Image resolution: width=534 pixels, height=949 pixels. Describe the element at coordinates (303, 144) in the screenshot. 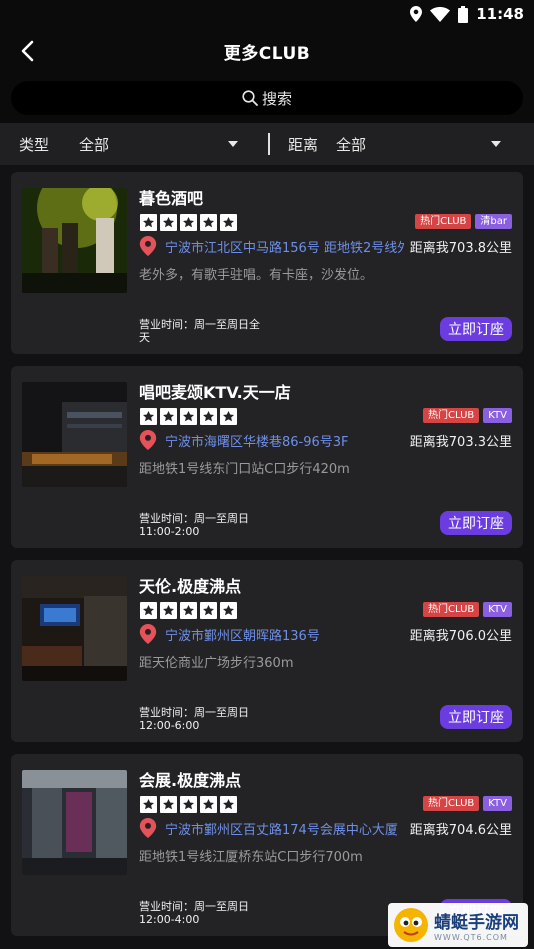

I see `distance-filter-label: 距离` at that location.